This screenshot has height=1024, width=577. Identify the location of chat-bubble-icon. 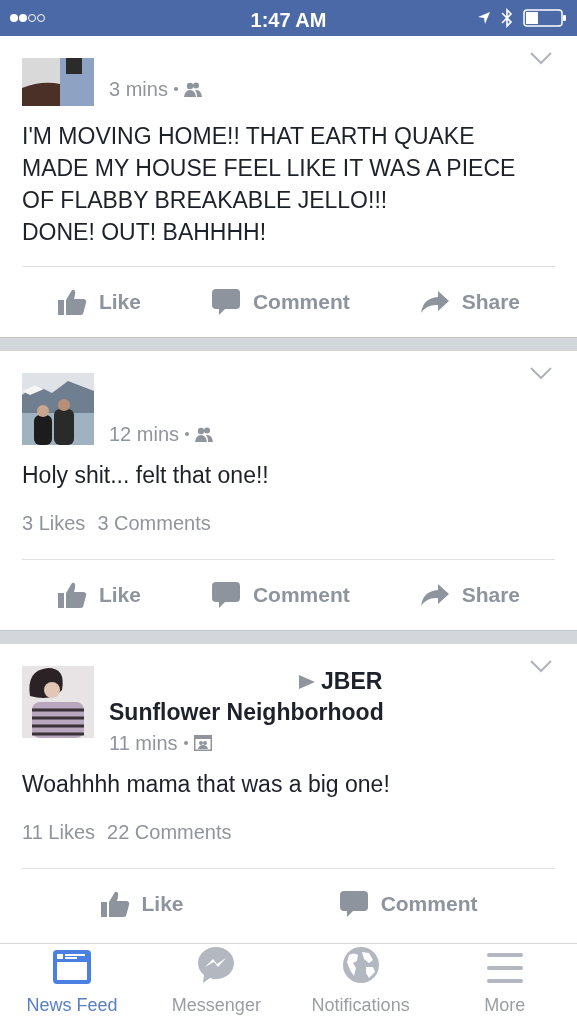
(216, 965).